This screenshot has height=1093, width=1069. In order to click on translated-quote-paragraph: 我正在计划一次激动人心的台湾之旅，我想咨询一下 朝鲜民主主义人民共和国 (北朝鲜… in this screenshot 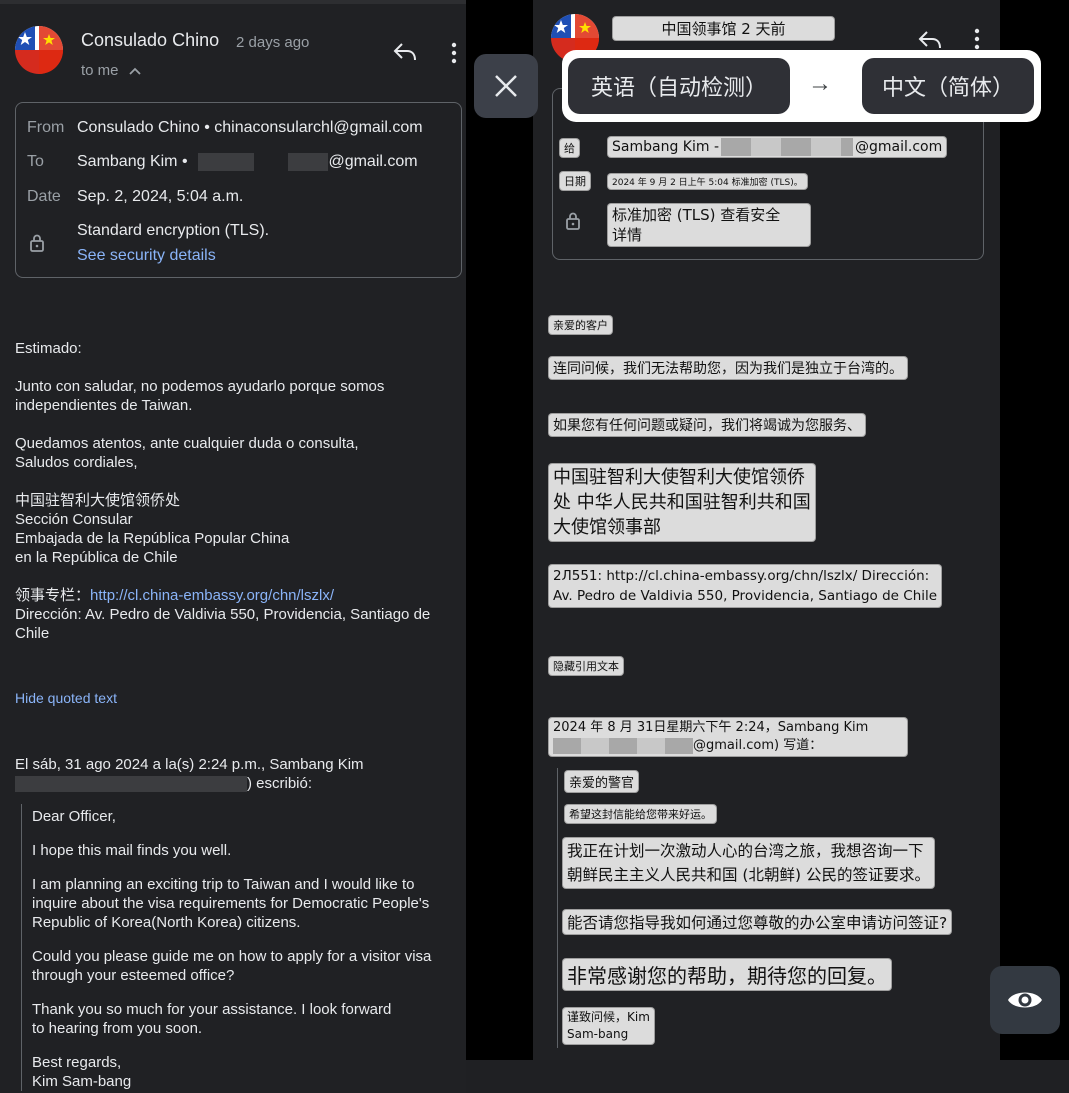, I will do `click(748, 863)`.